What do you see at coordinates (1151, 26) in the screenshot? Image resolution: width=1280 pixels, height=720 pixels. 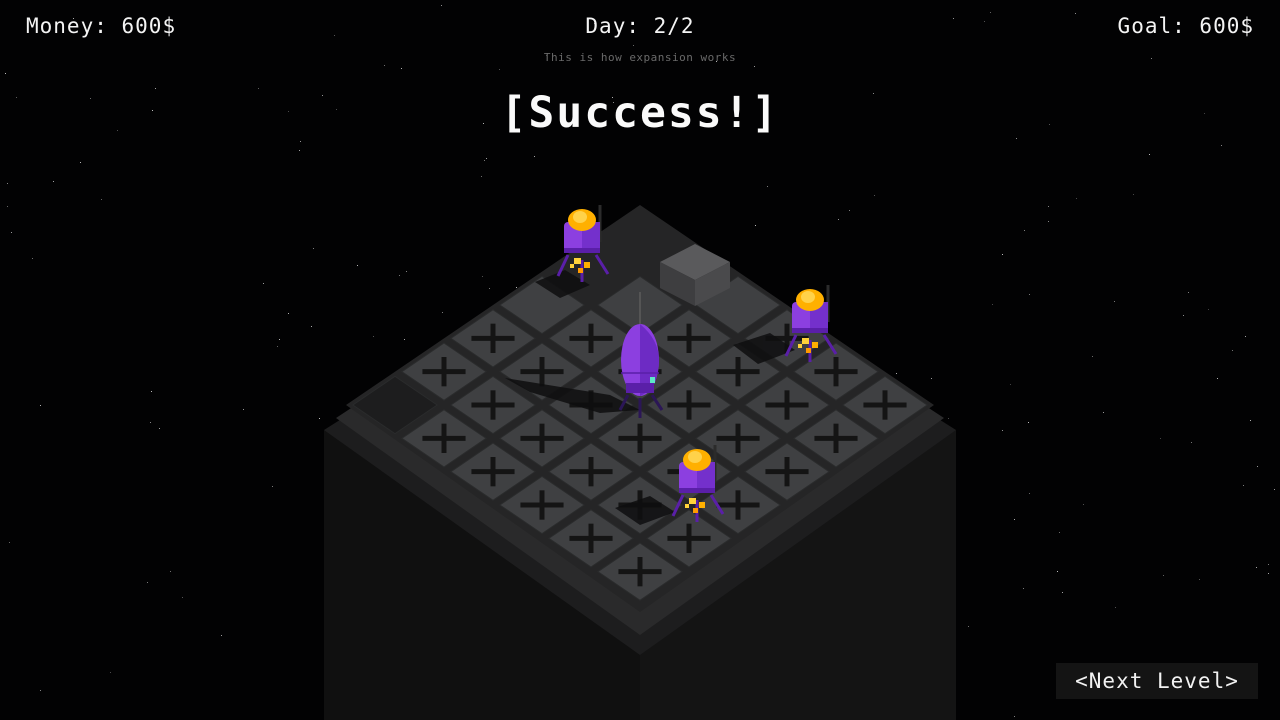 I see `goal-label: Goal:` at bounding box center [1151, 26].